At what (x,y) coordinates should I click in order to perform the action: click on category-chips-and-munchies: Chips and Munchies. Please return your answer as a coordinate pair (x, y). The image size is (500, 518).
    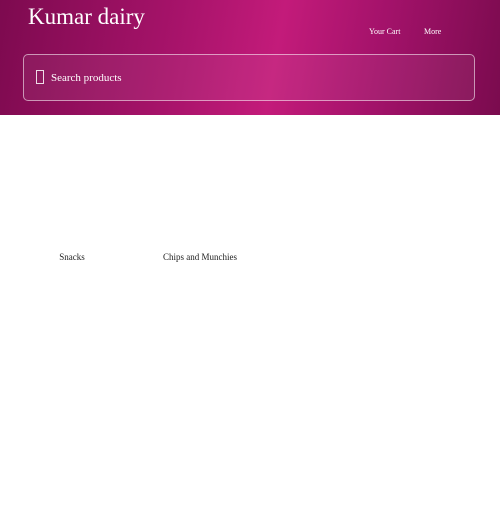
    Looking at the image, I should click on (200, 197).